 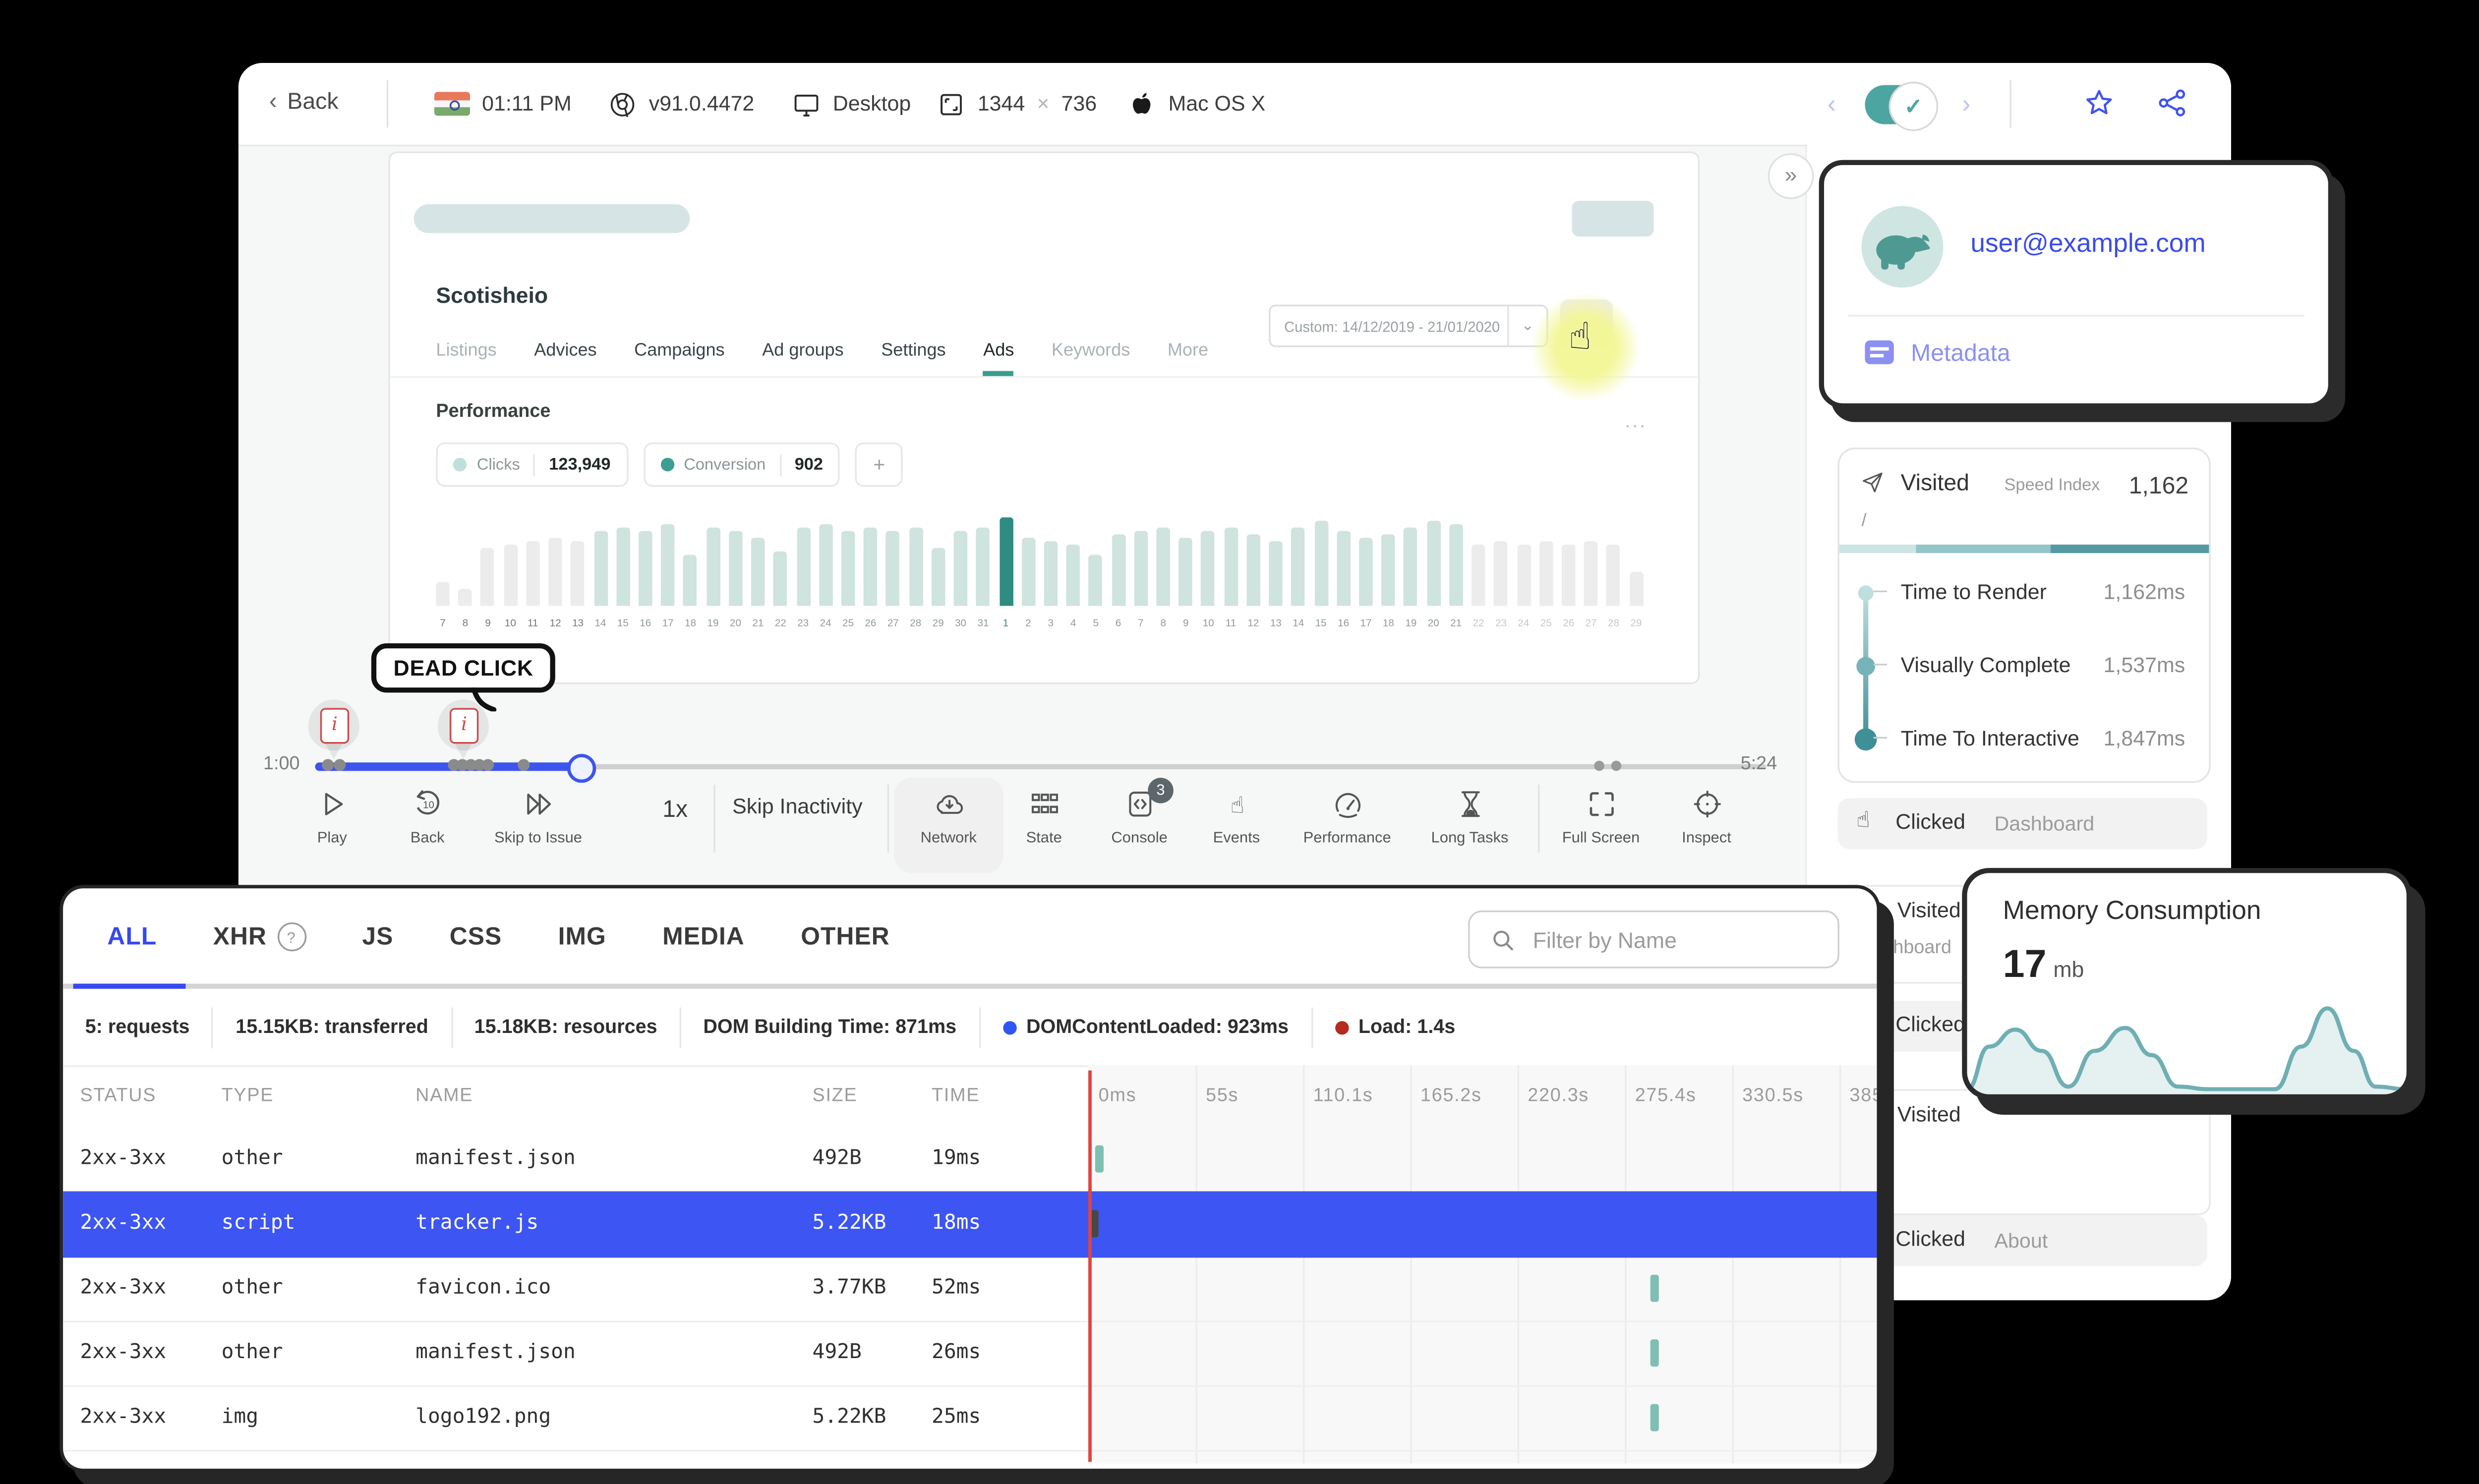 I want to click on network-tab-all: ALL, so click(x=132, y=937).